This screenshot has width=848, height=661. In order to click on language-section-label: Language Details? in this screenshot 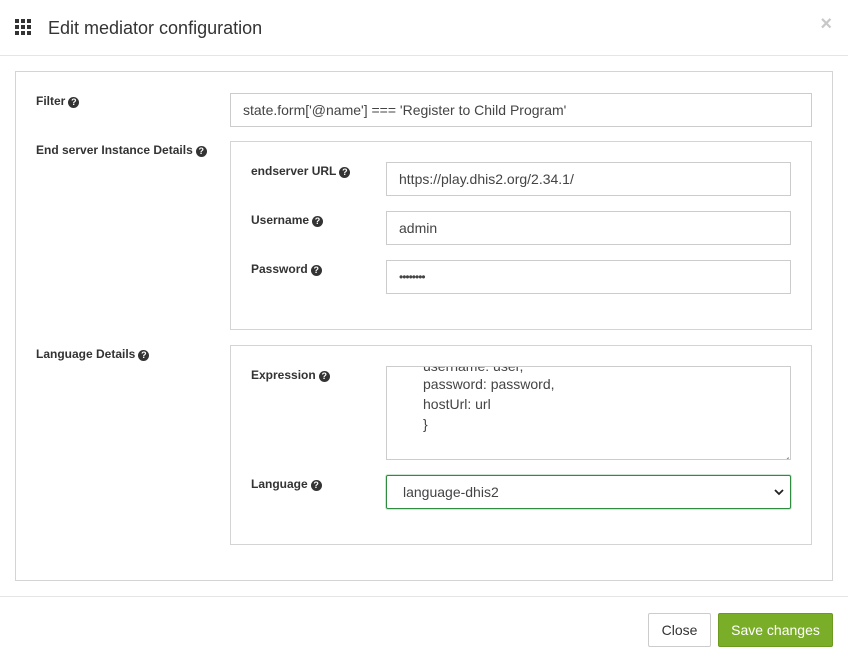, I will do `click(93, 354)`.